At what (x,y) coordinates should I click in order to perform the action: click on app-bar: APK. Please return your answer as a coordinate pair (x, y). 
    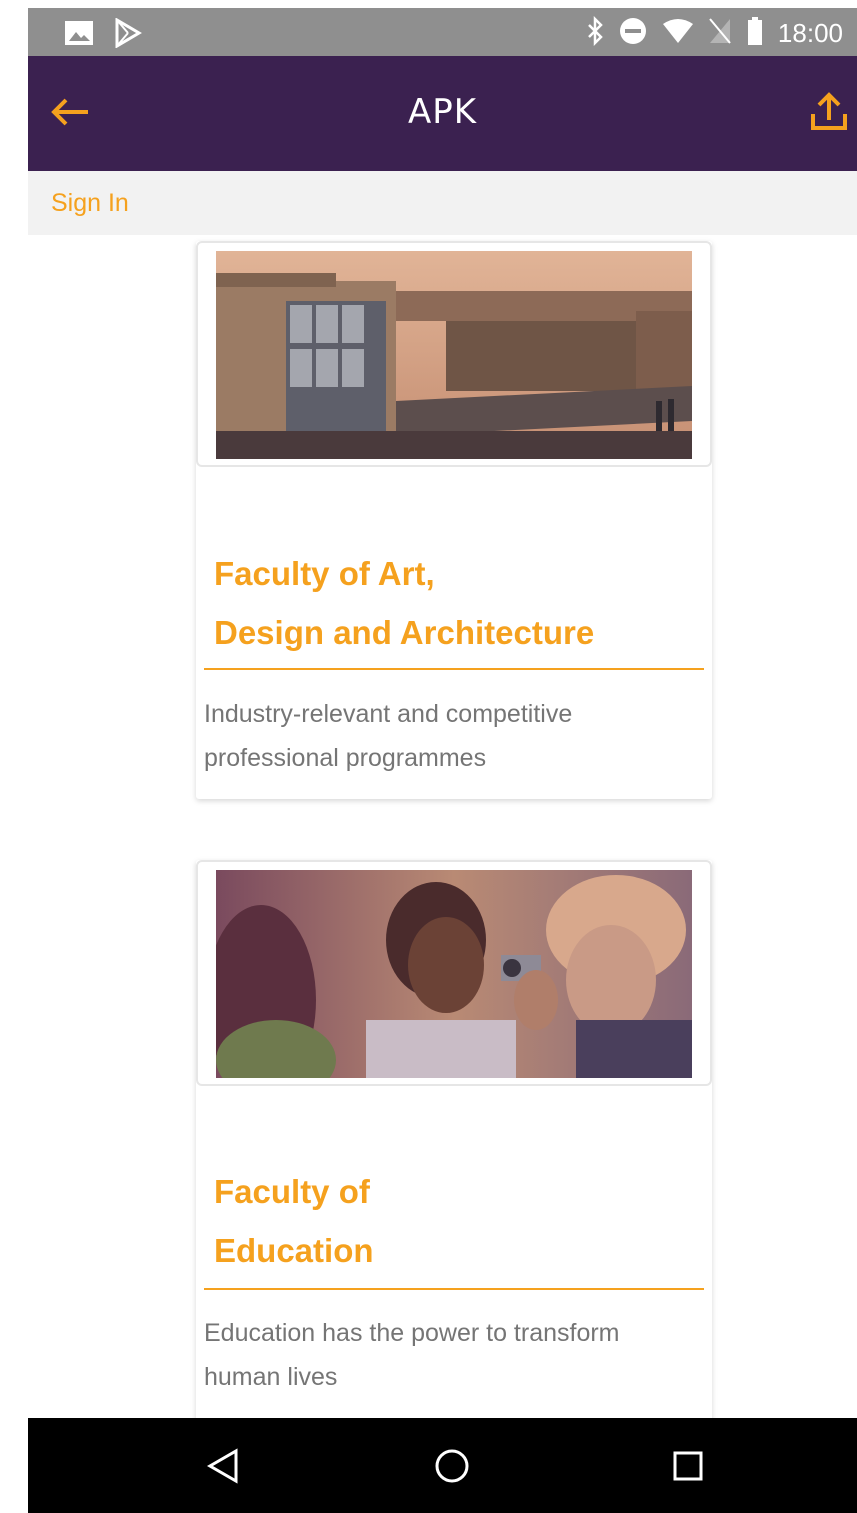
    Looking at the image, I should click on (442, 113).